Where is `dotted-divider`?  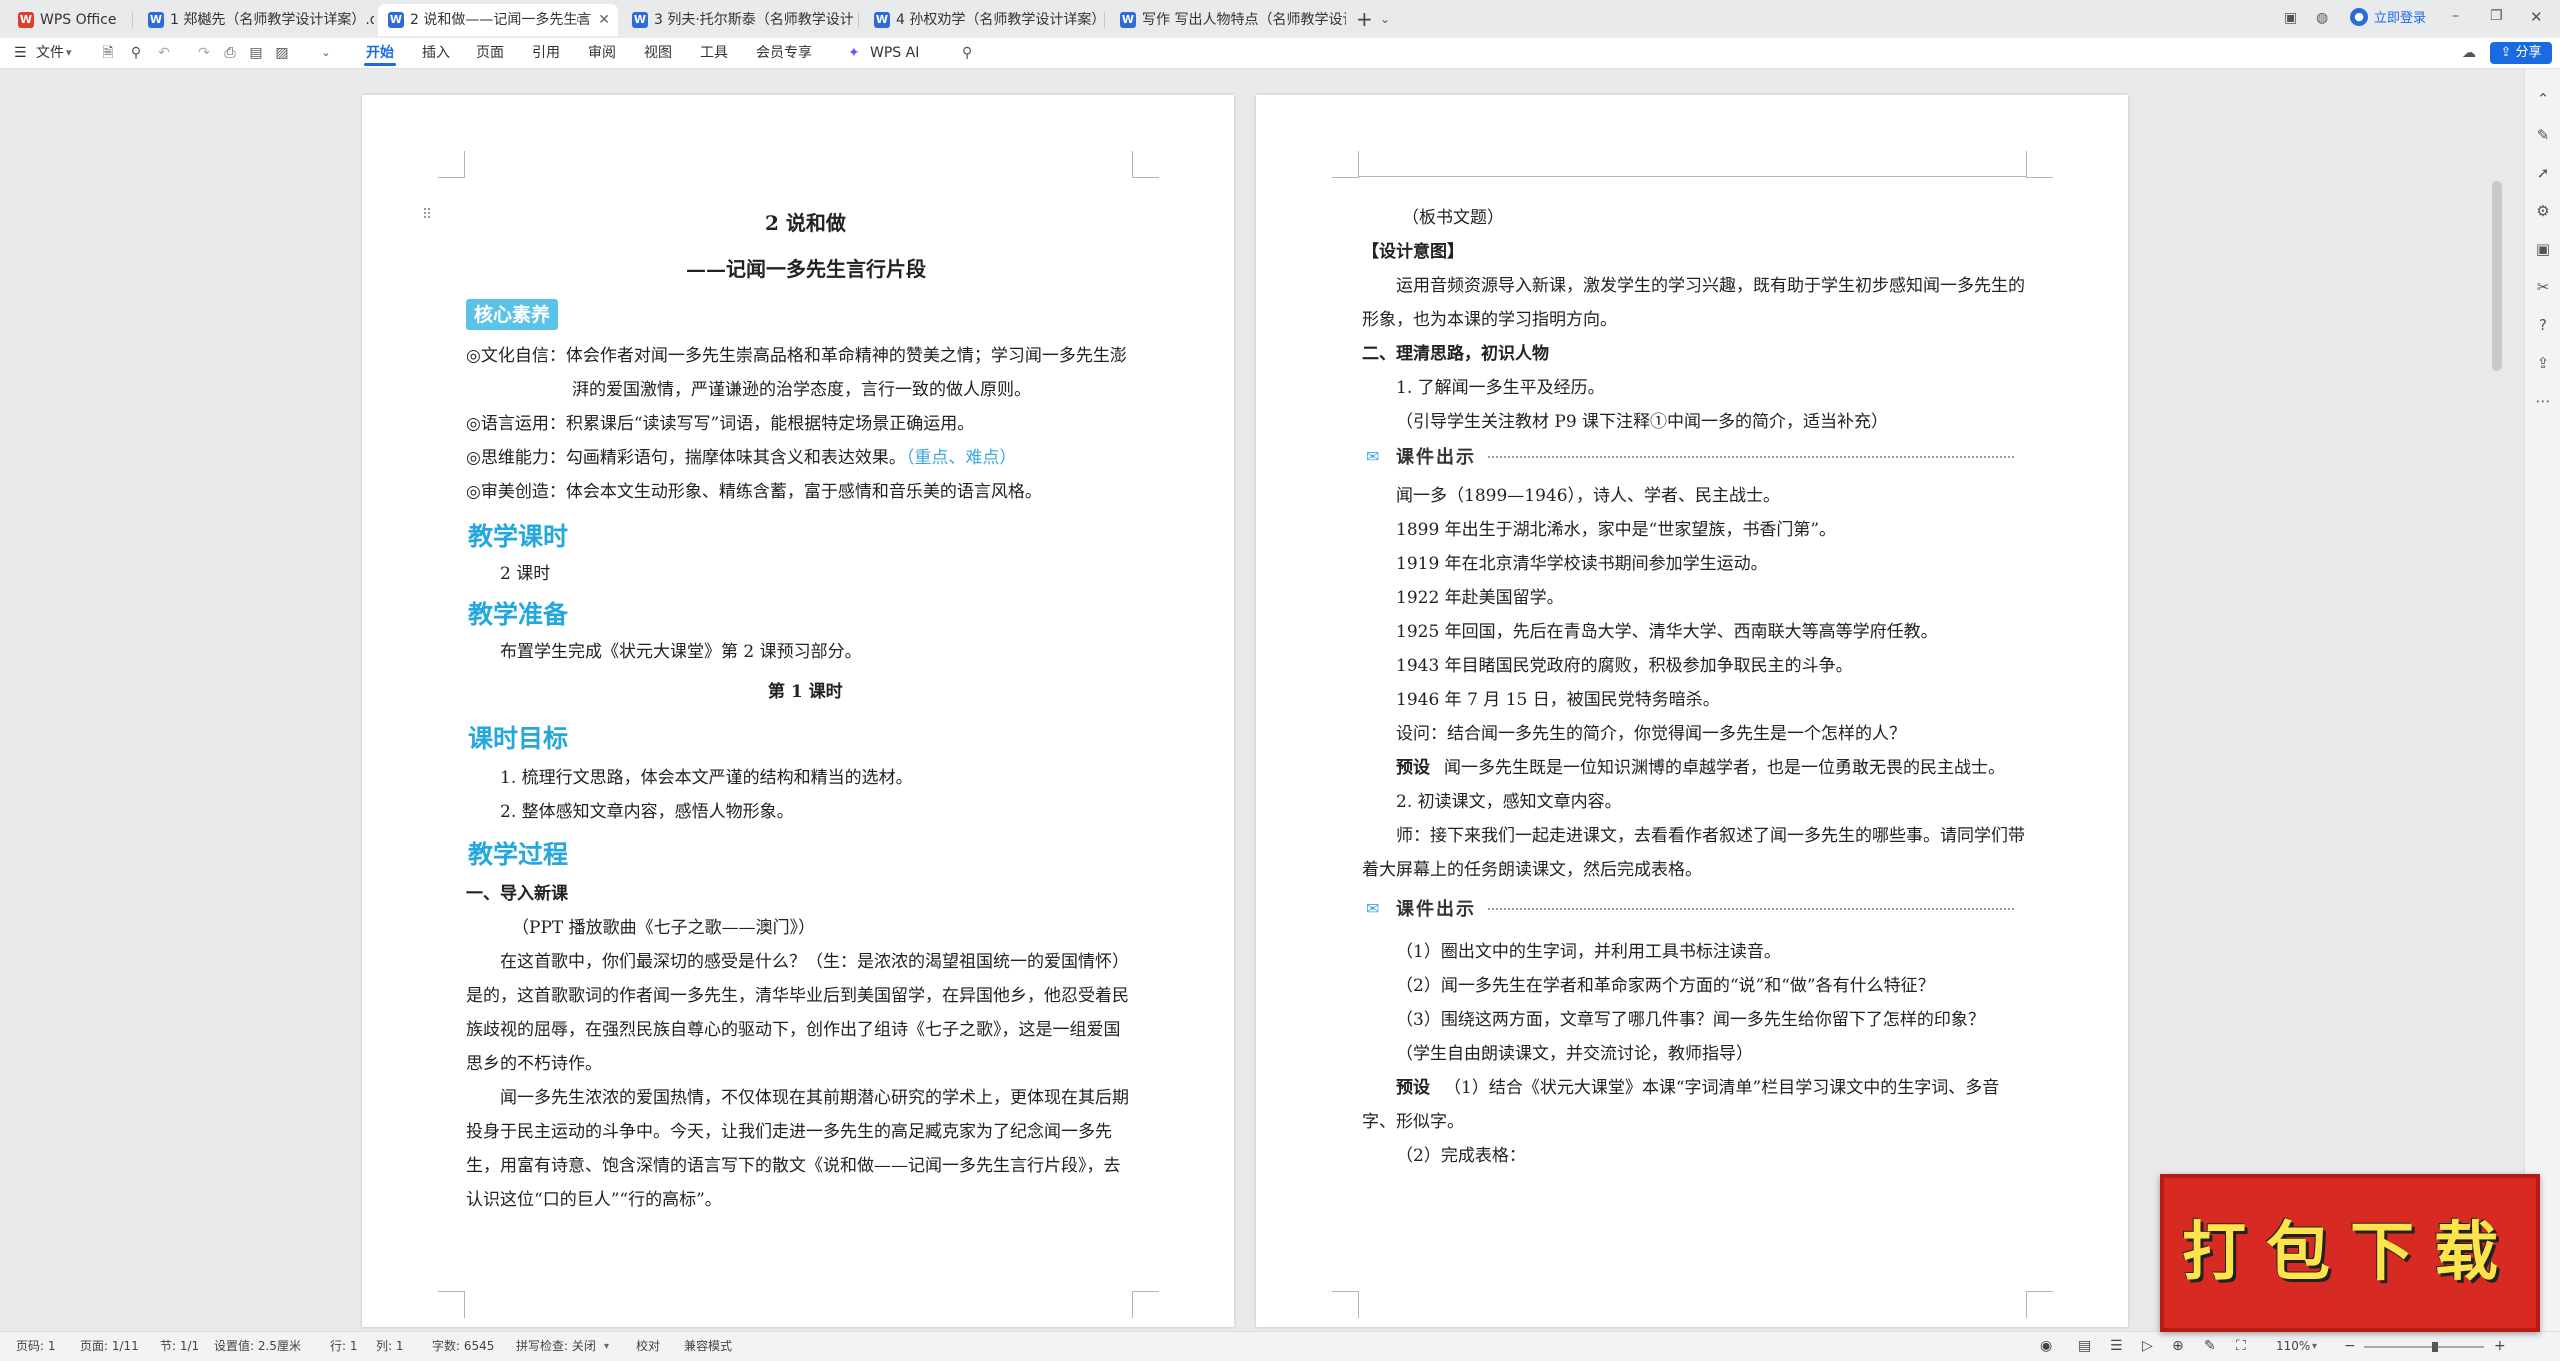 dotted-divider is located at coordinates (1751, 457).